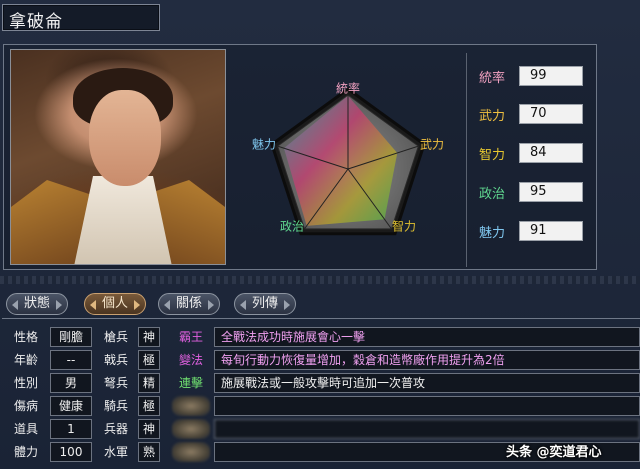 This screenshot has width=640, height=469. Describe the element at coordinates (551, 153) in the screenshot. I see `stat-value: 84` at that location.